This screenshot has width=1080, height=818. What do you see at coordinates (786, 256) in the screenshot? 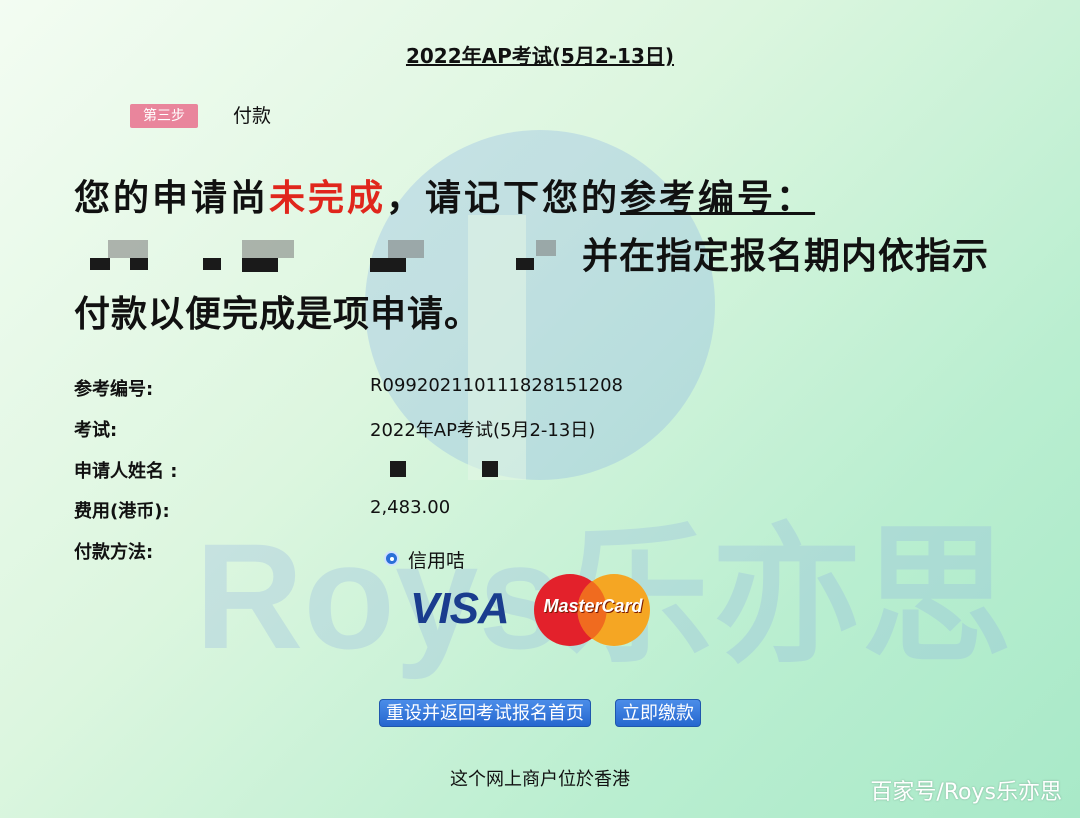
I see `headline-line2: 并在指定报名期内依指示` at bounding box center [786, 256].